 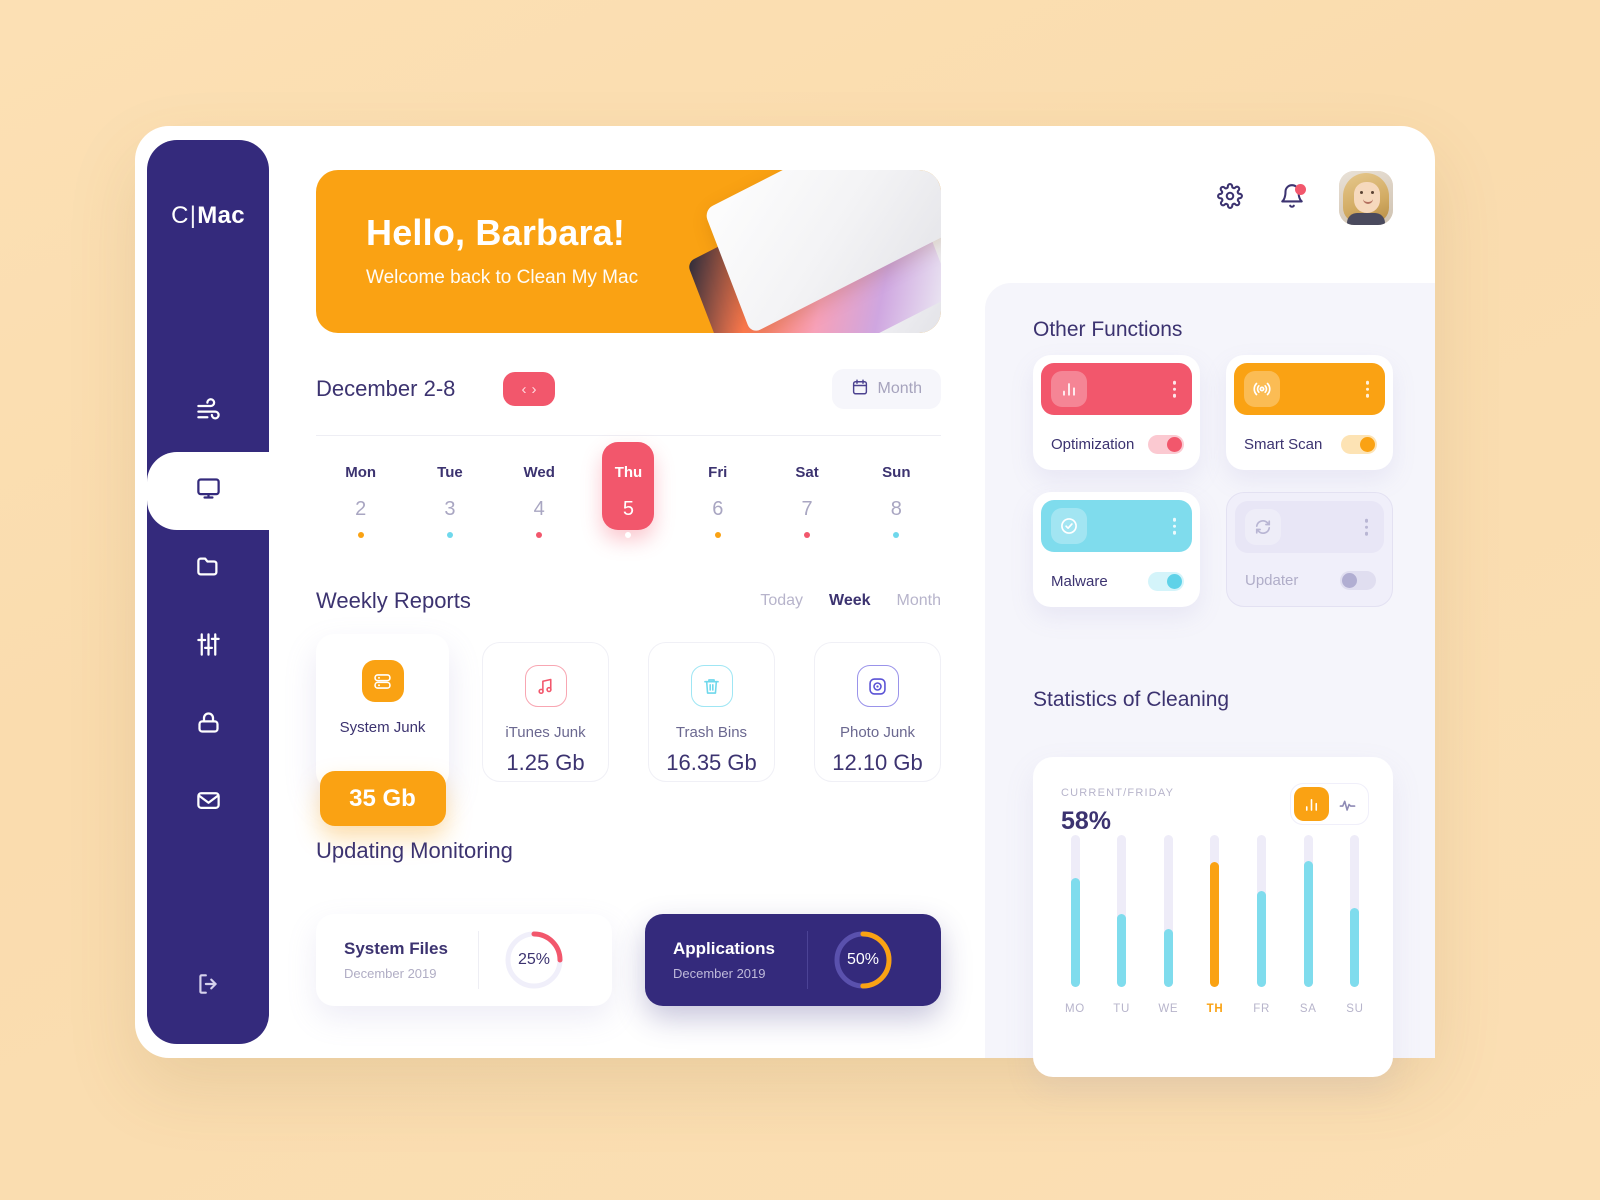 I want to click on weekly-reports-header: Weekly Reports Today Week Month, so click(x=628, y=603).